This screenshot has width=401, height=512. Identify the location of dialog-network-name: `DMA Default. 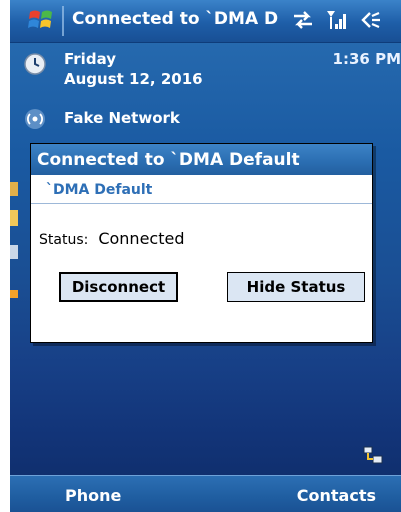
(99, 190).